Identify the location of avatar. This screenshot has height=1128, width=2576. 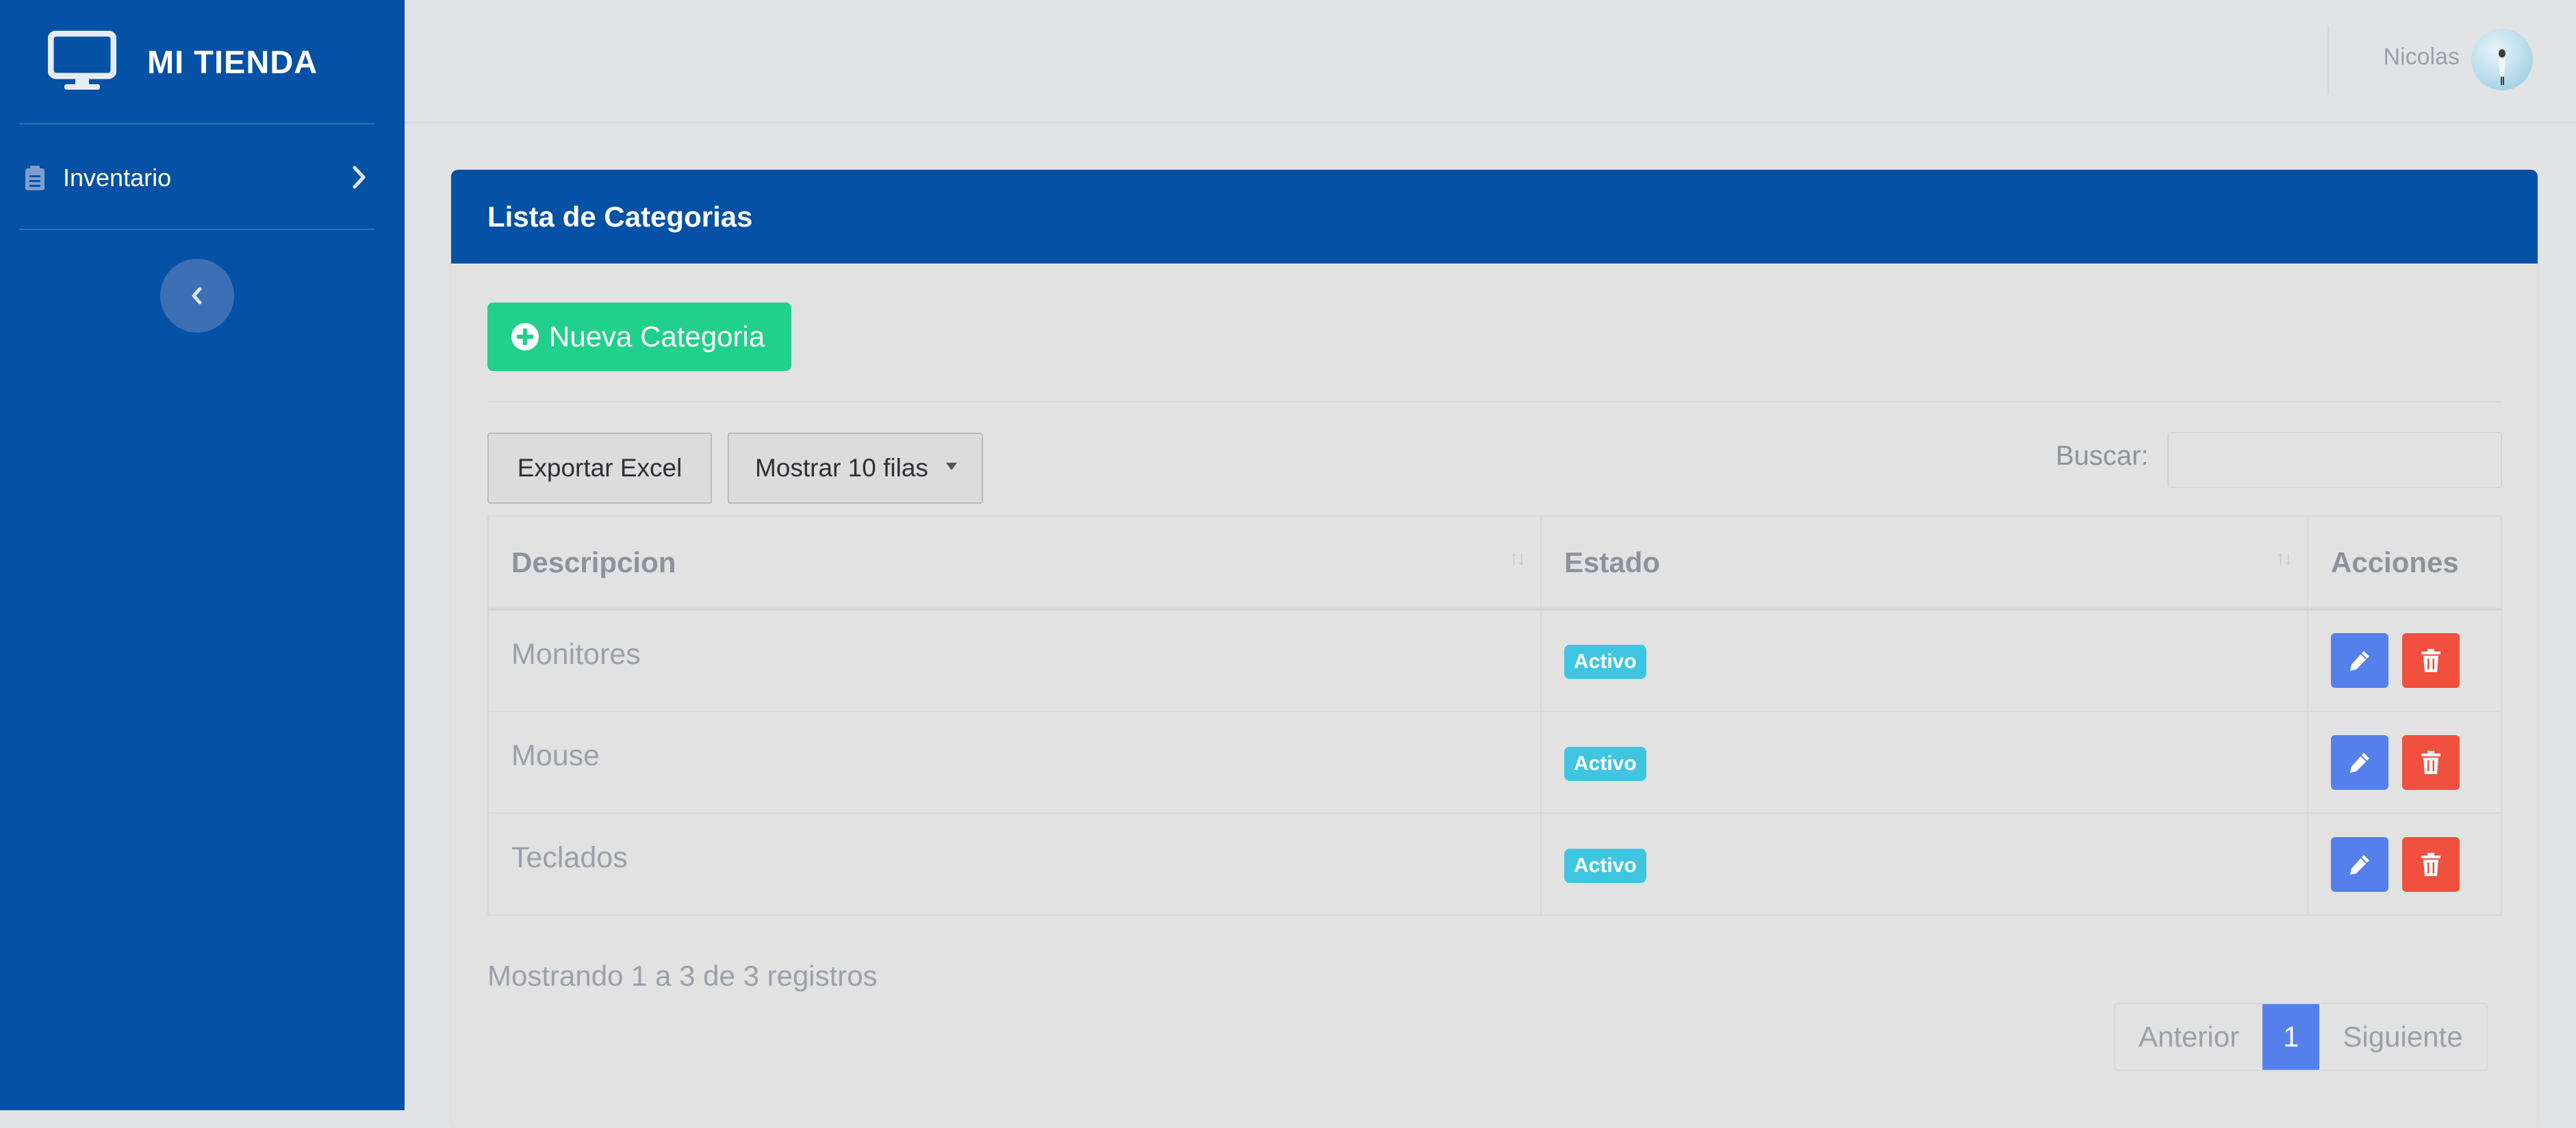
(2502, 59).